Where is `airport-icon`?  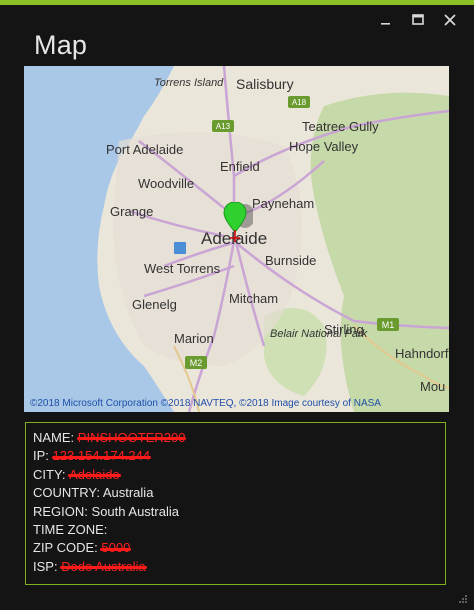
airport-icon is located at coordinates (180, 248).